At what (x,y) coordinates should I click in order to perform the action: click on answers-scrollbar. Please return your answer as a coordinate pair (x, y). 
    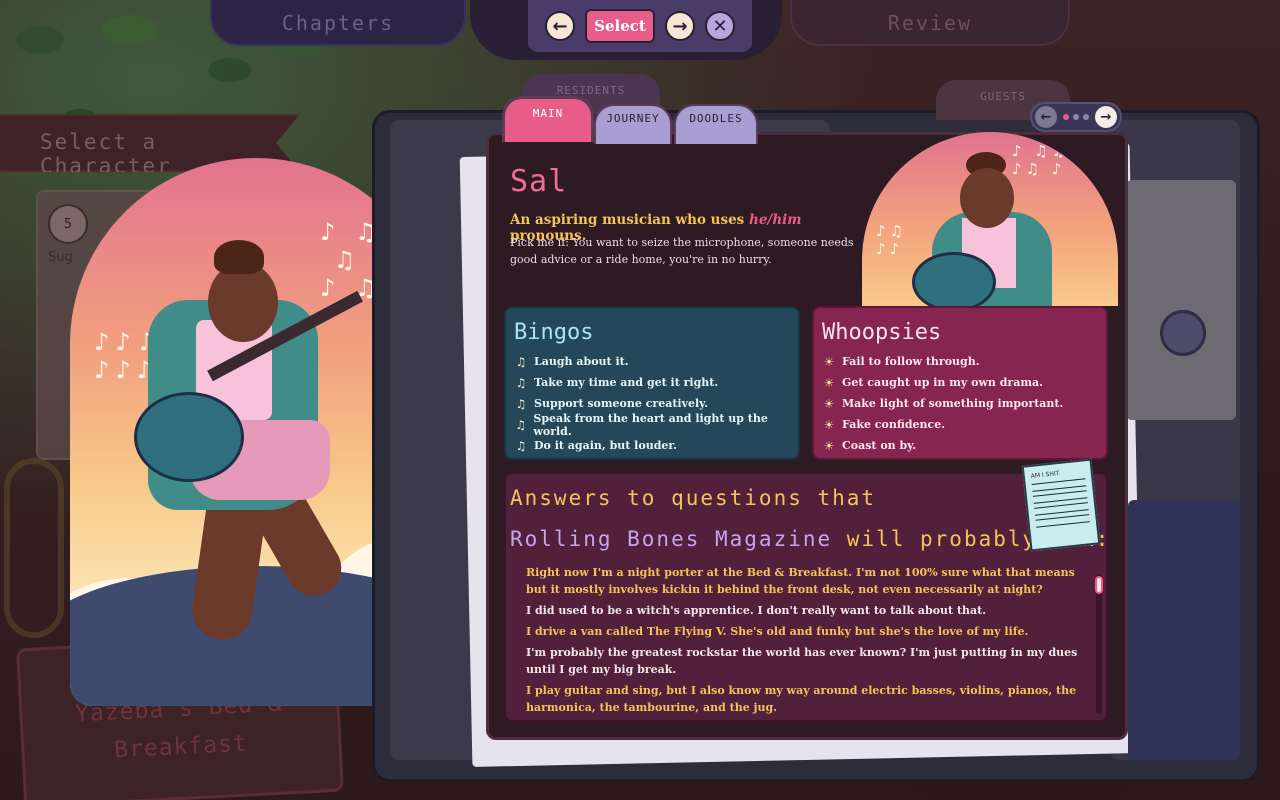
    Looking at the image, I should click on (1099, 644).